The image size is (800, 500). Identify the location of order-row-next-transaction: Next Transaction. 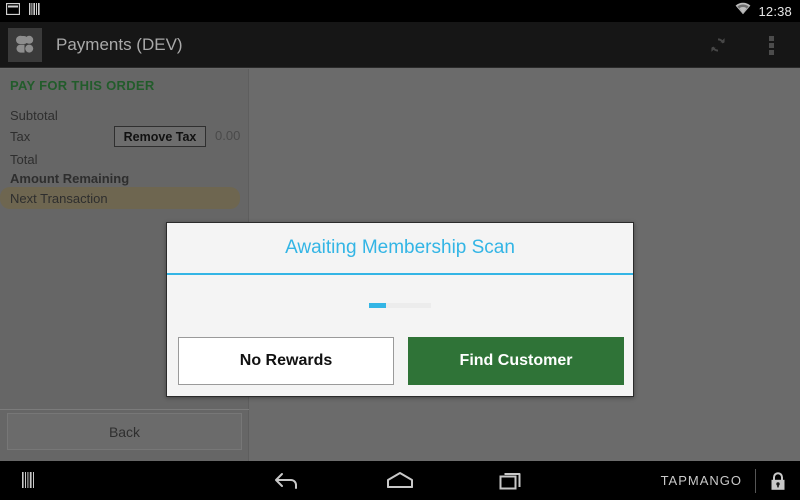
(120, 198).